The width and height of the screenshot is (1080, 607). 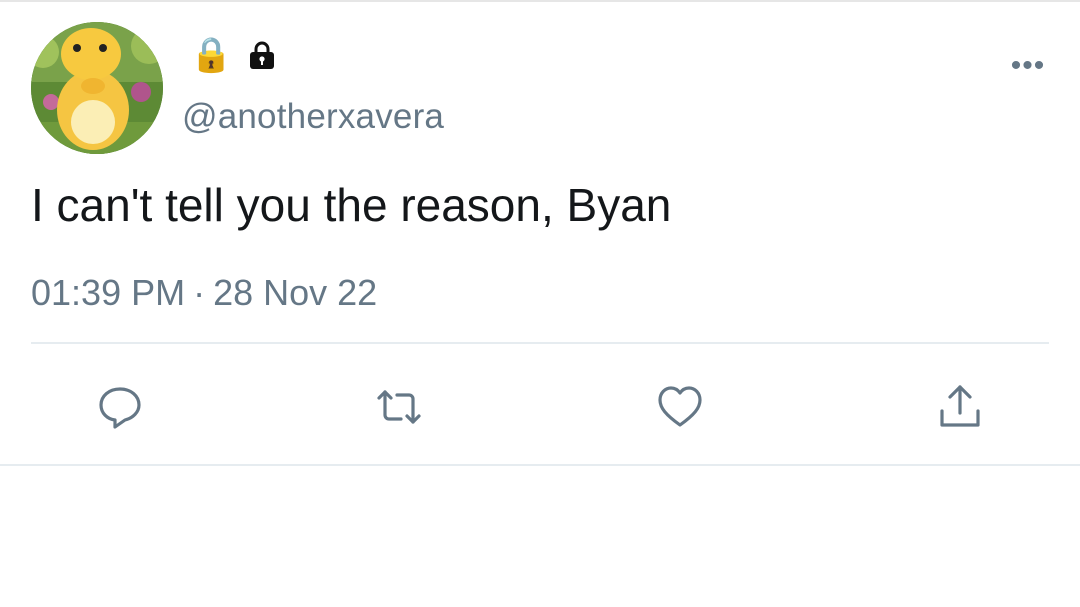 I want to click on user-handle: @anotherxavera, so click(x=313, y=117).